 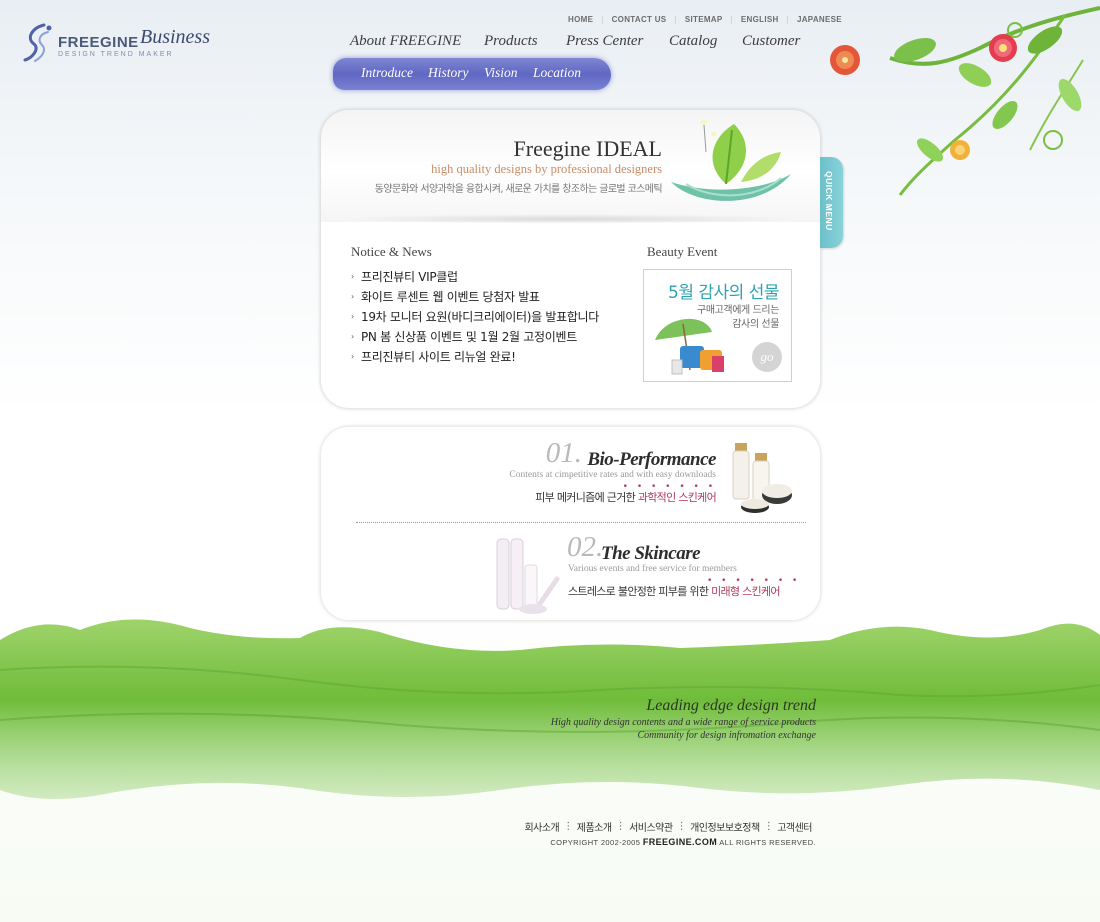 I want to click on list-item: › 19차 모니터 요원(바디크리에이터)을 발표합니다, so click(x=491, y=316).